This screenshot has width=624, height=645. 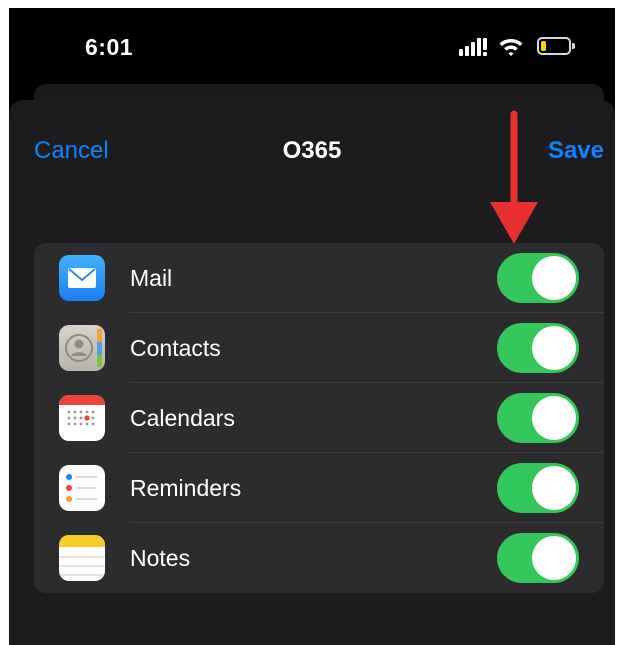 I want to click on list-item-mail: Mail, so click(x=319, y=278).